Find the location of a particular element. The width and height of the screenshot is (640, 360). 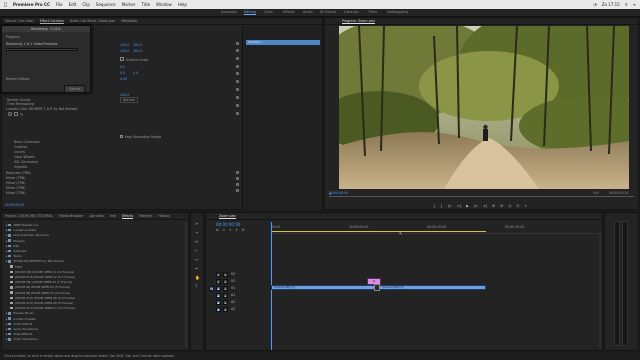

timeline-timecode: 00:00:00:00 is located at coordinates (228, 224).